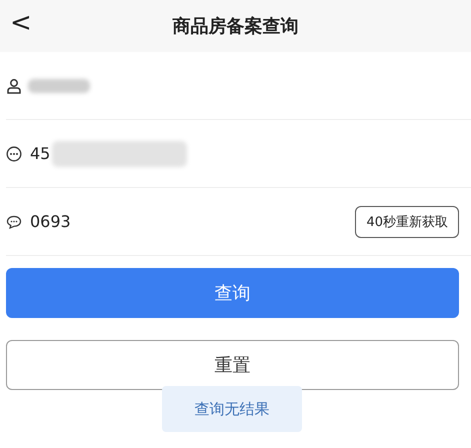 The width and height of the screenshot is (471, 448). What do you see at coordinates (14, 154) in the screenshot?
I see `ellipsis-circle-icon` at bounding box center [14, 154].